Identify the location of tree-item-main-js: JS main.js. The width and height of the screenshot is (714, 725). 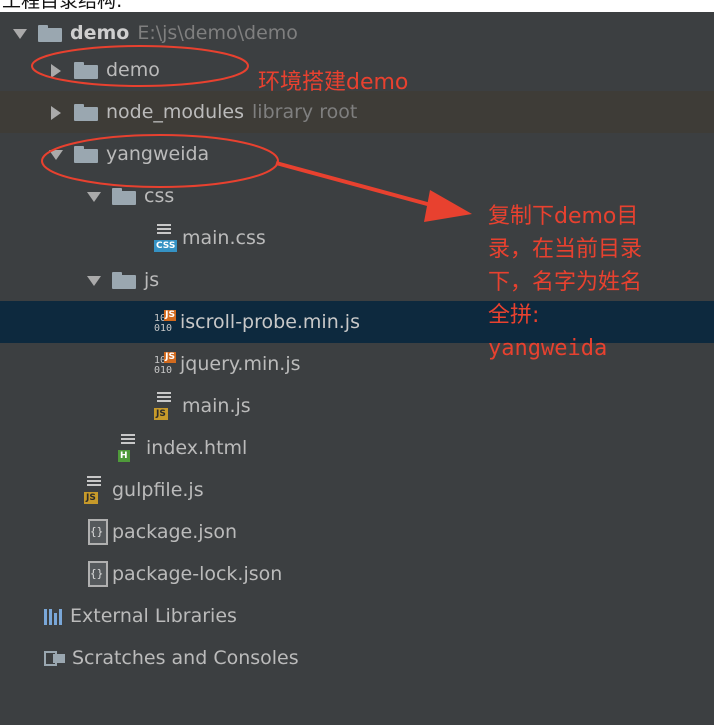
(357, 406).